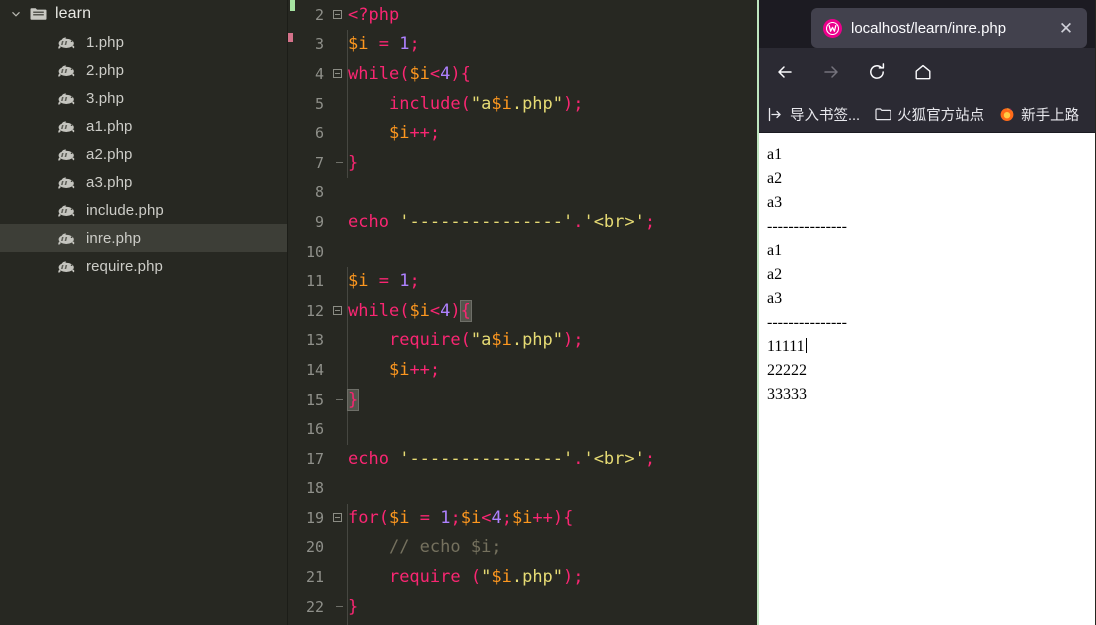 Image resolution: width=1096 pixels, height=625 pixels. I want to click on page-output-line: a1, so click(775, 154).